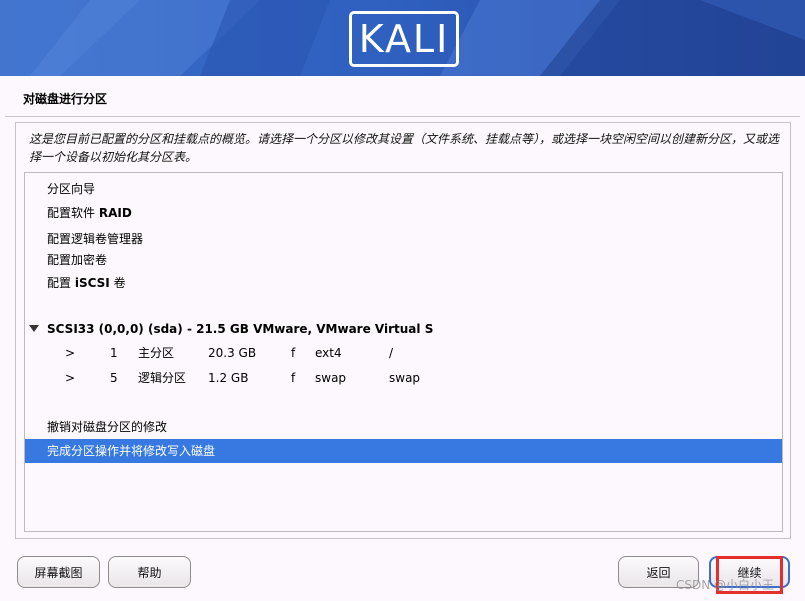 This screenshot has height=601, width=805. What do you see at coordinates (114, 378) in the screenshot?
I see `partition-number: 5` at bounding box center [114, 378].